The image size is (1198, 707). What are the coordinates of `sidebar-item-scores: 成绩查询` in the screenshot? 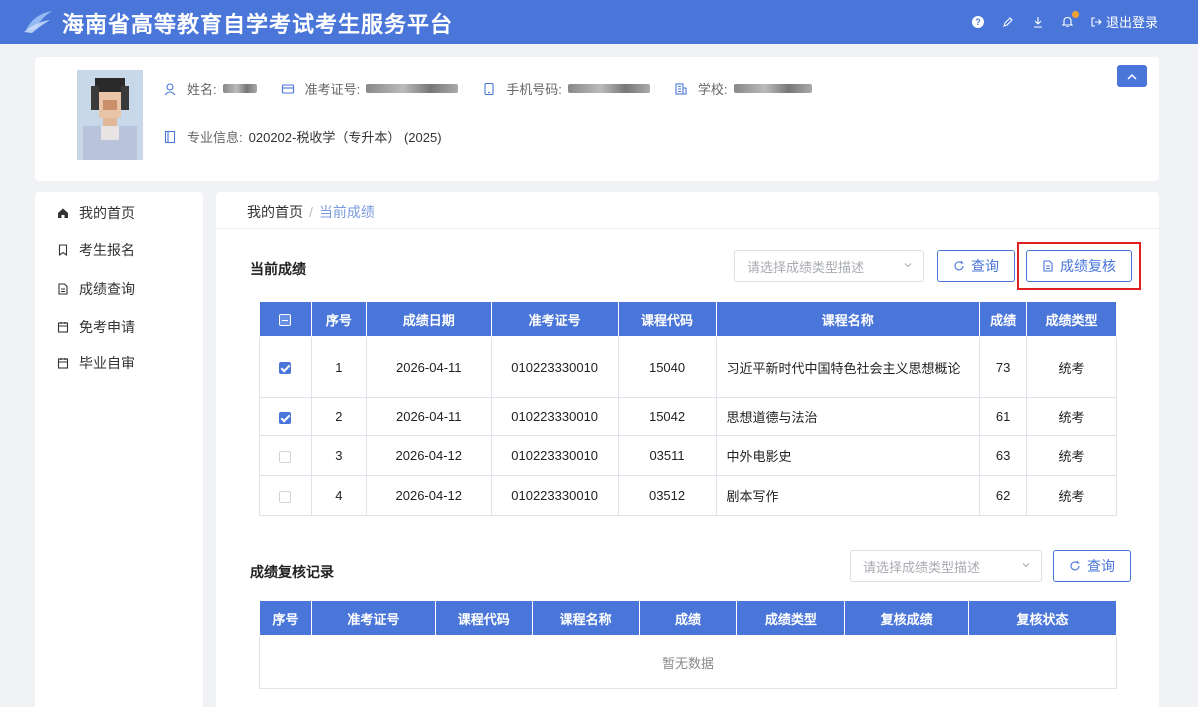 It's located at (96, 289).